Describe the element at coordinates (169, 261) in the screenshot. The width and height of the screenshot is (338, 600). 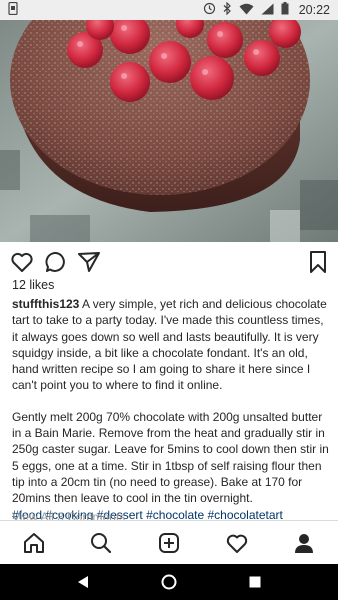
I see `post-actions` at that location.